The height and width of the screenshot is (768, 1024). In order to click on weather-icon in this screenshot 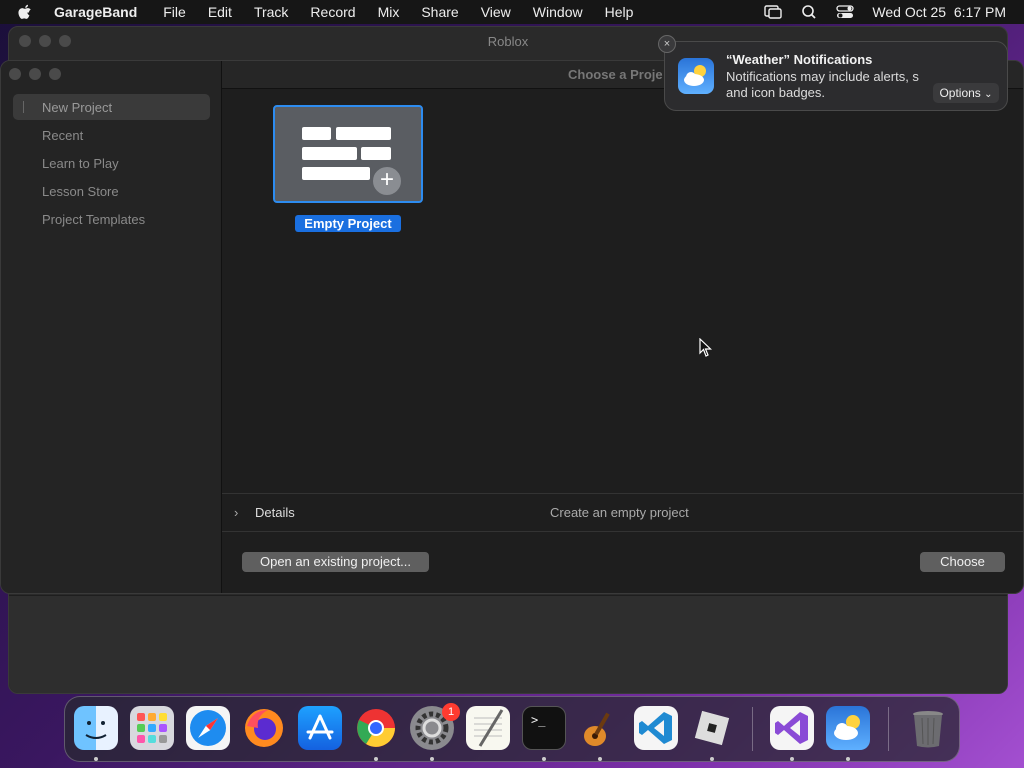, I will do `click(848, 728)`.